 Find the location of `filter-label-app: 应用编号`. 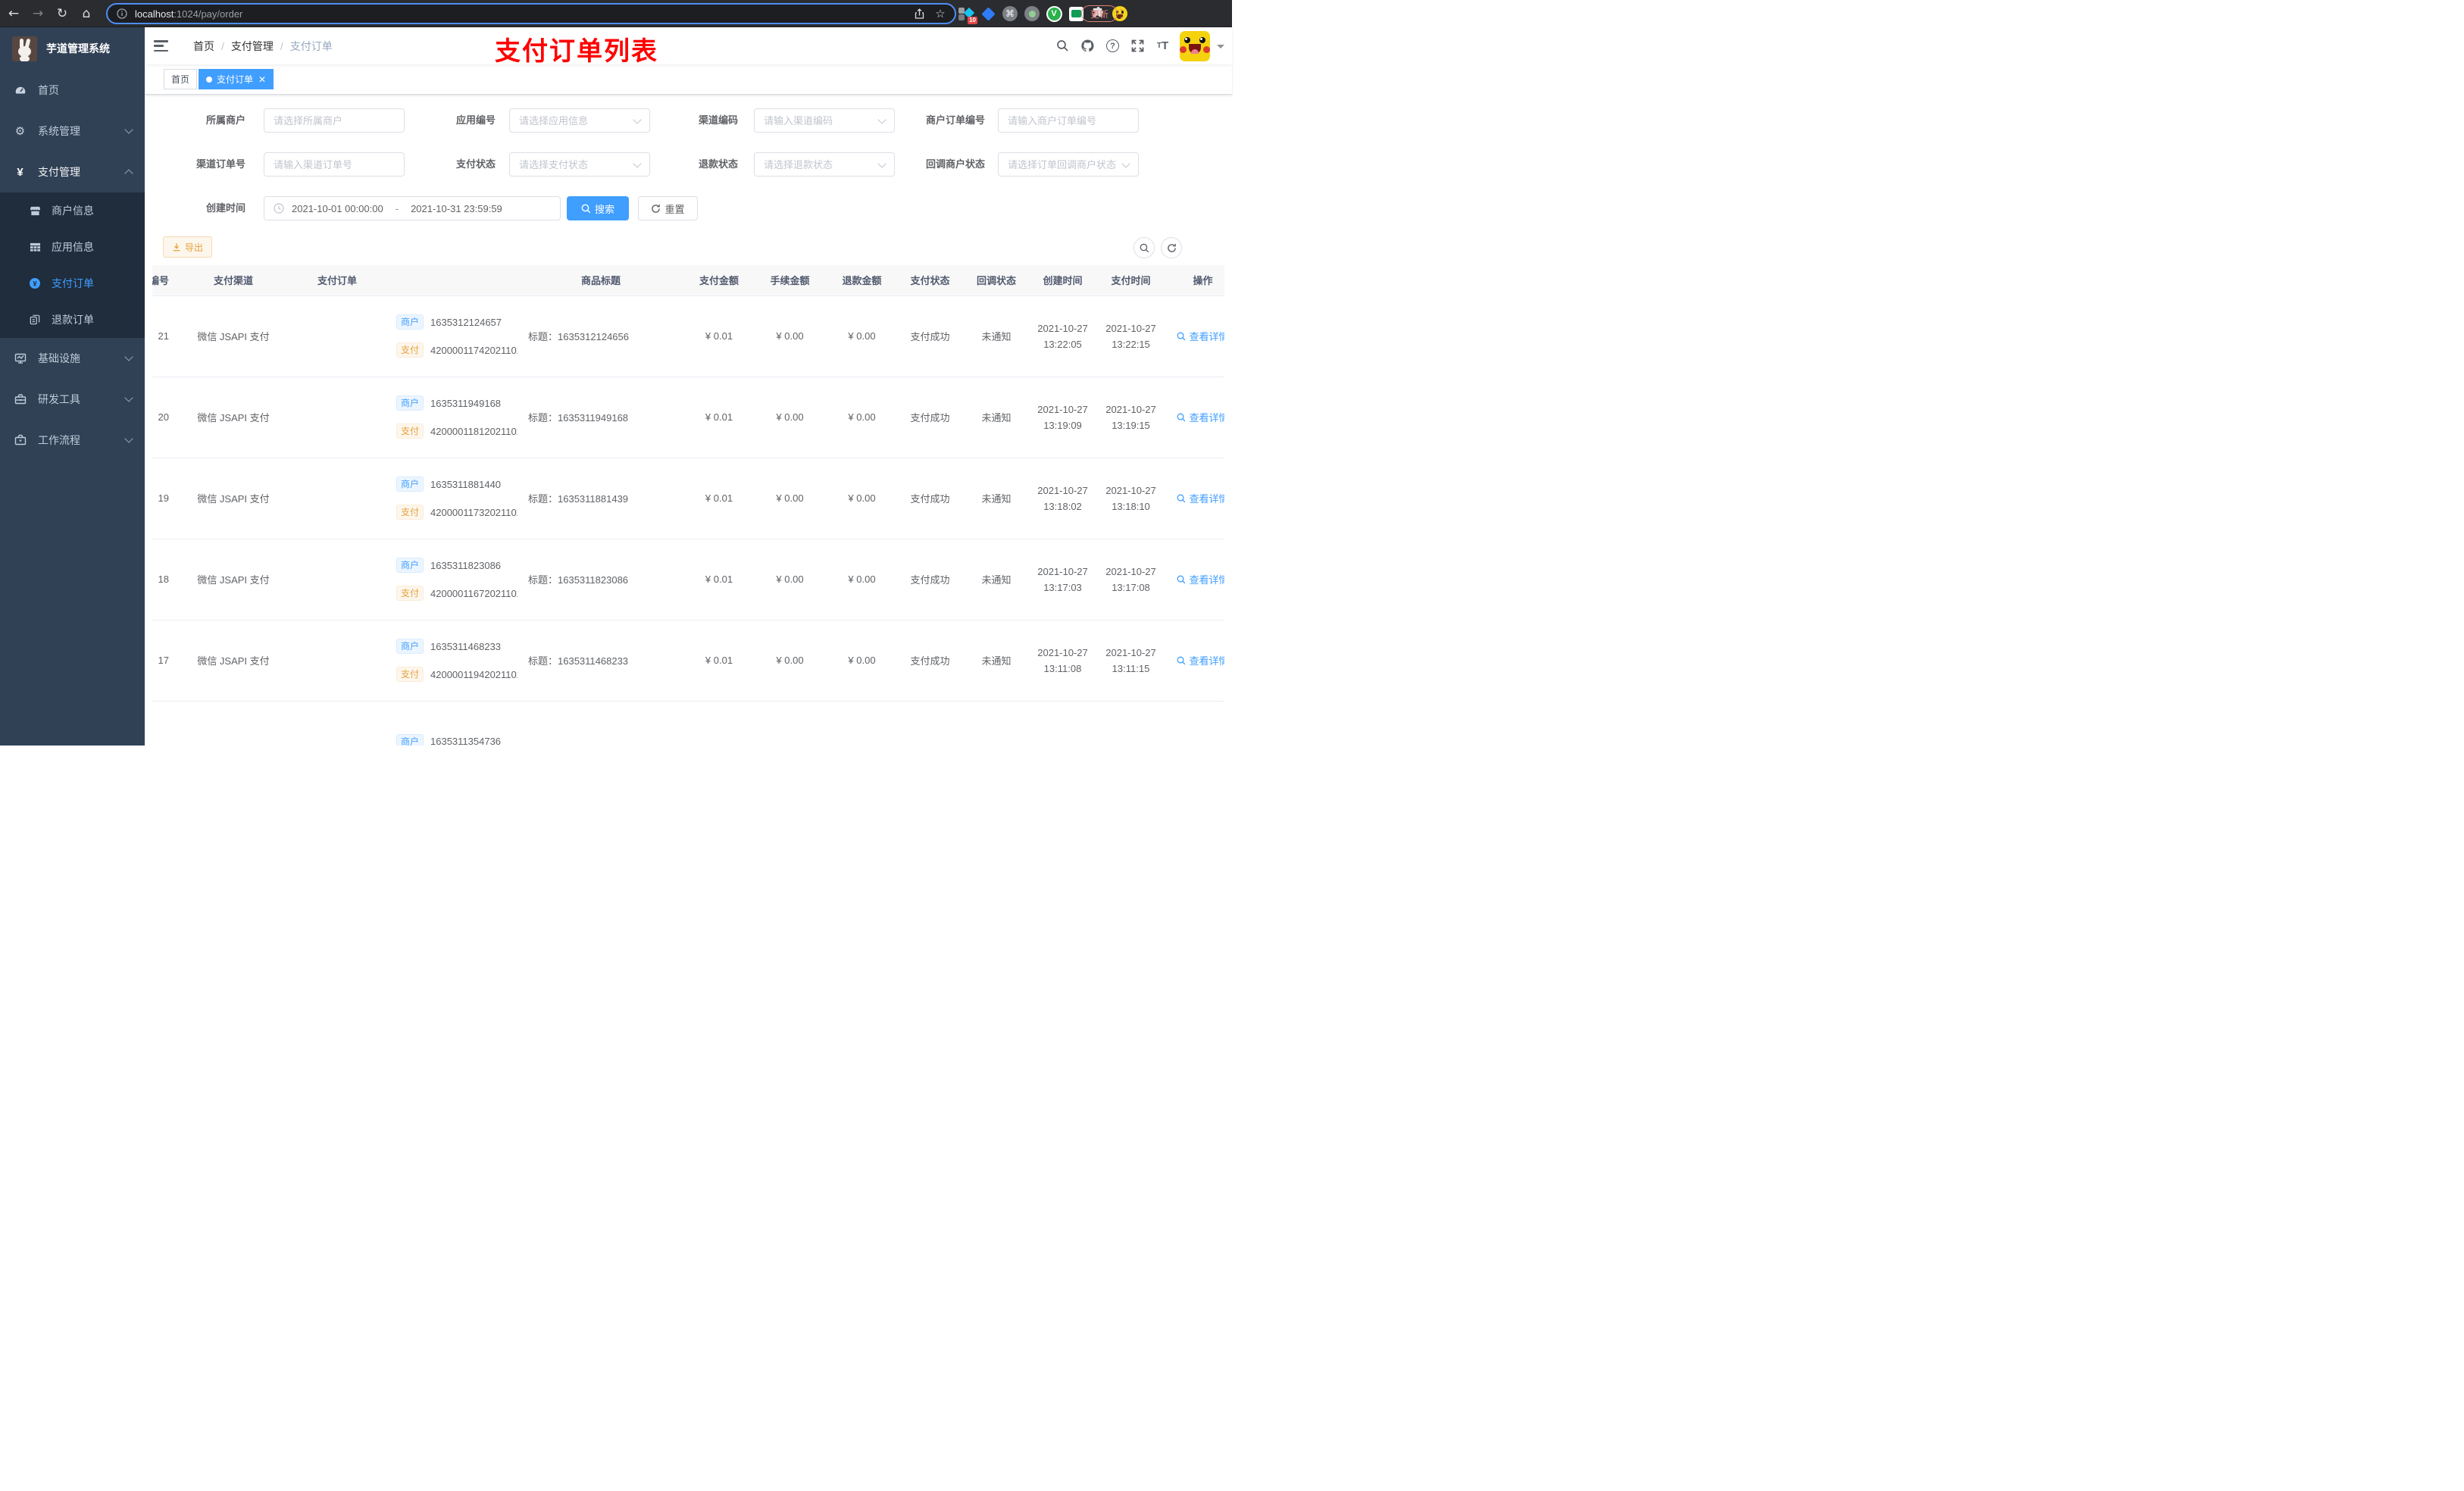

filter-label-app: 应用编号 is located at coordinates (475, 120).